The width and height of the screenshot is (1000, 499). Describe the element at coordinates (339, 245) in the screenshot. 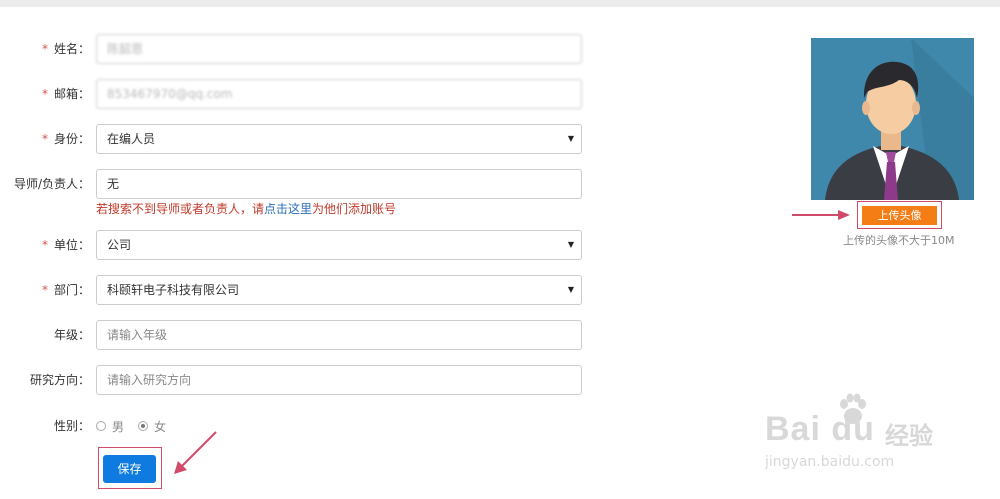

I see `unit-select: 公司 ▼` at that location.